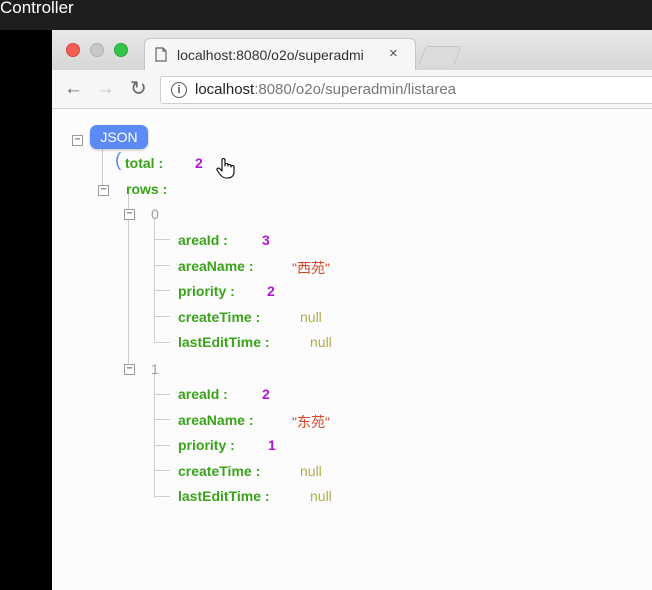 The height and width of the screenshot is (590, 652). What do you see at coordinates (103, 190) in the screenshot?
I see `collapse-rows-toggle: −` at bounding box center [103, 190].